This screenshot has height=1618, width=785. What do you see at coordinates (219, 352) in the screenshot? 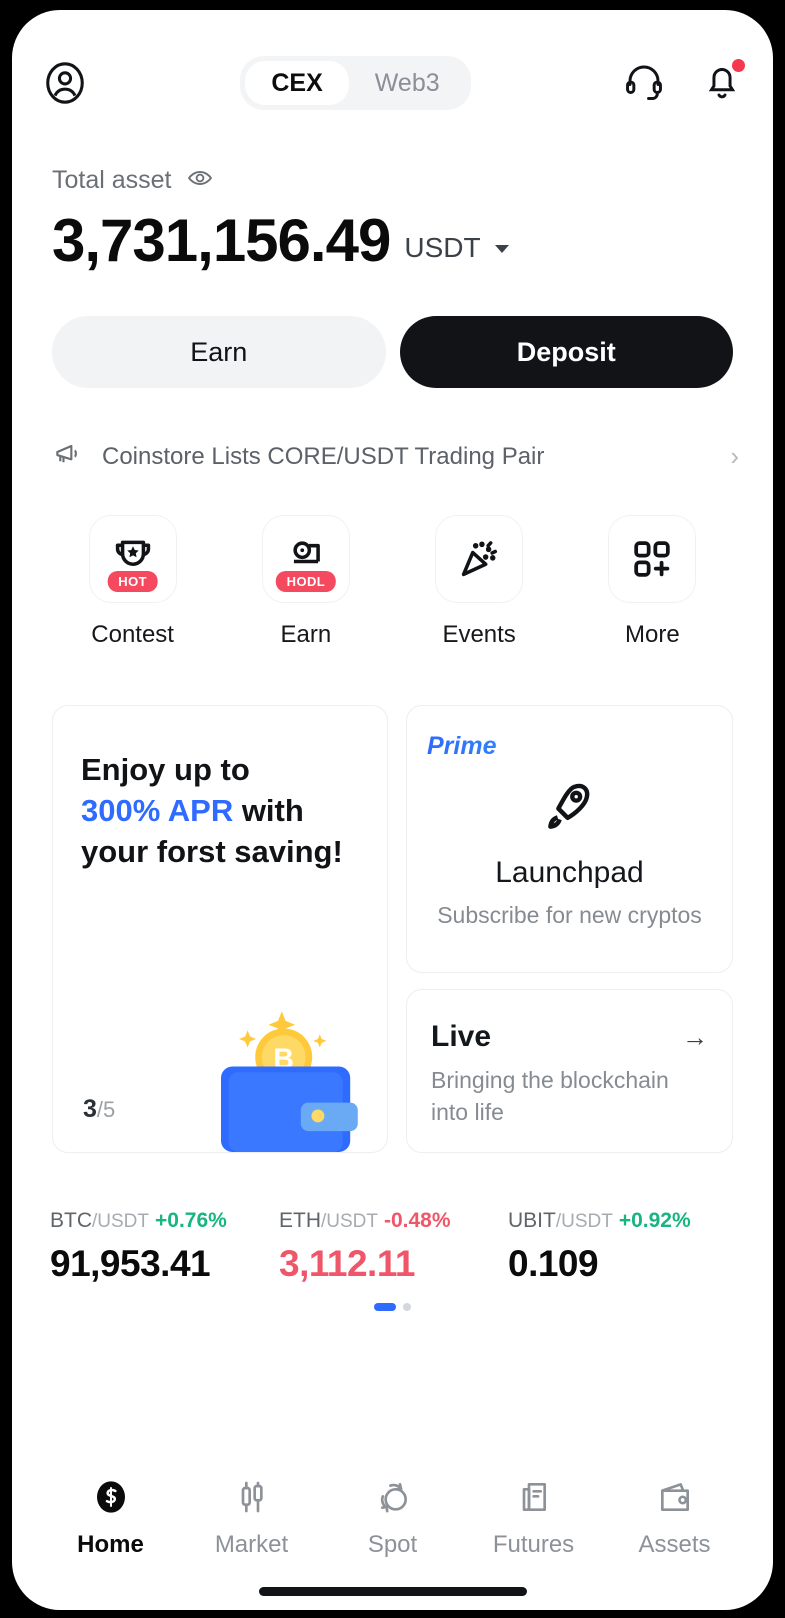
I see `earn-button: Earn` at bounding box center [219, 352].